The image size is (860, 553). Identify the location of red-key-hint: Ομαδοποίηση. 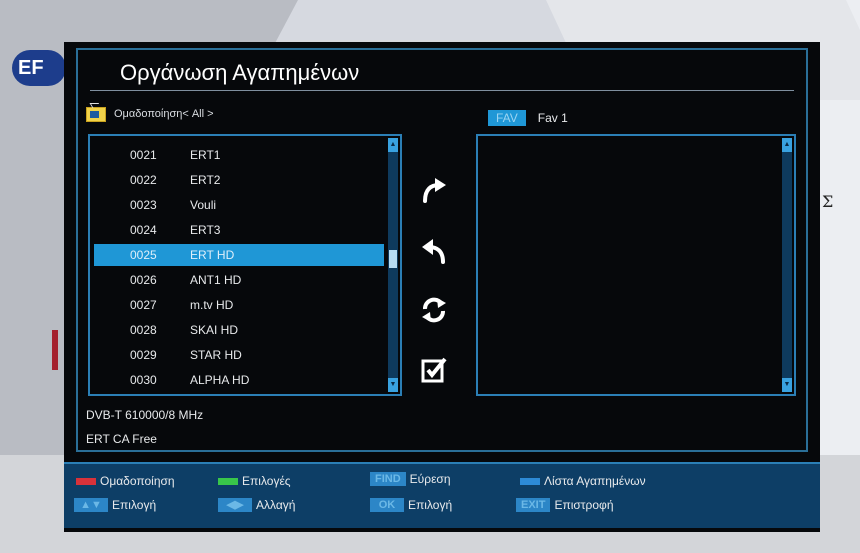
(125, 481).